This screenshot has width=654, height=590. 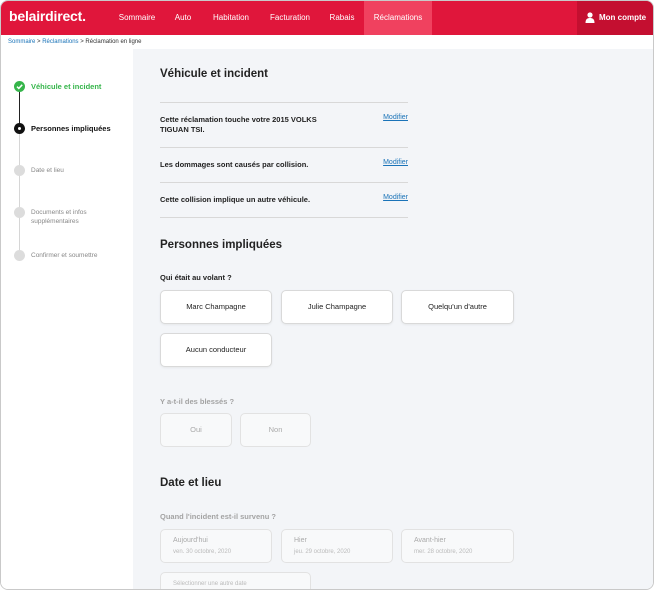 I want to click on nav-item-habitation: Habitation, so click(x=231, y=18).